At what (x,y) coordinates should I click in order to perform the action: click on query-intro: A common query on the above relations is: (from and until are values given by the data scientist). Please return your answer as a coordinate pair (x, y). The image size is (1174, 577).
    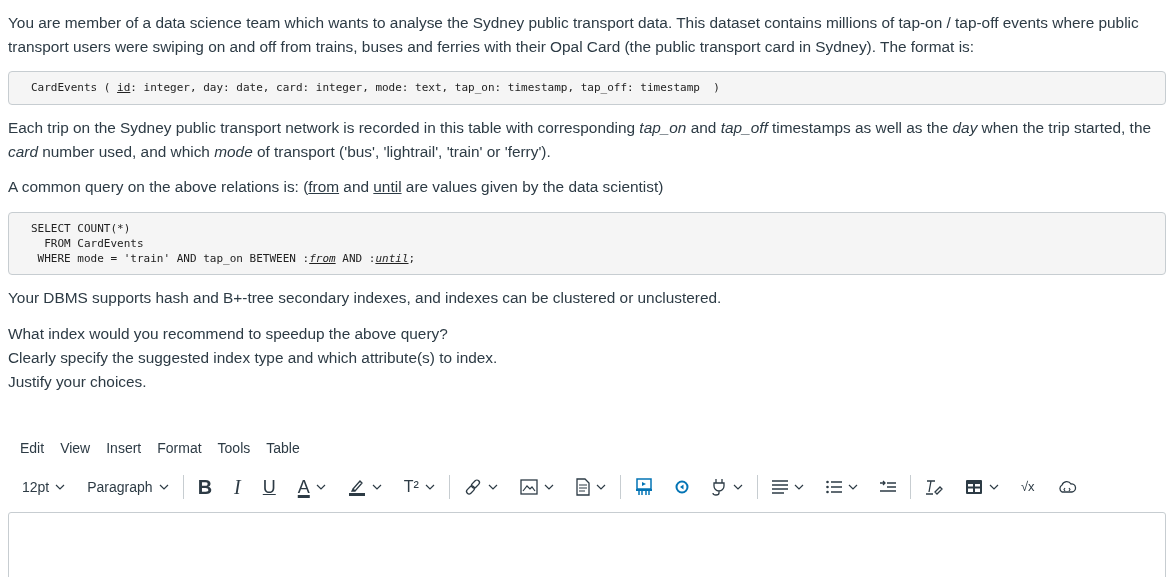
    Looking at the image, I should click on (336, 187).